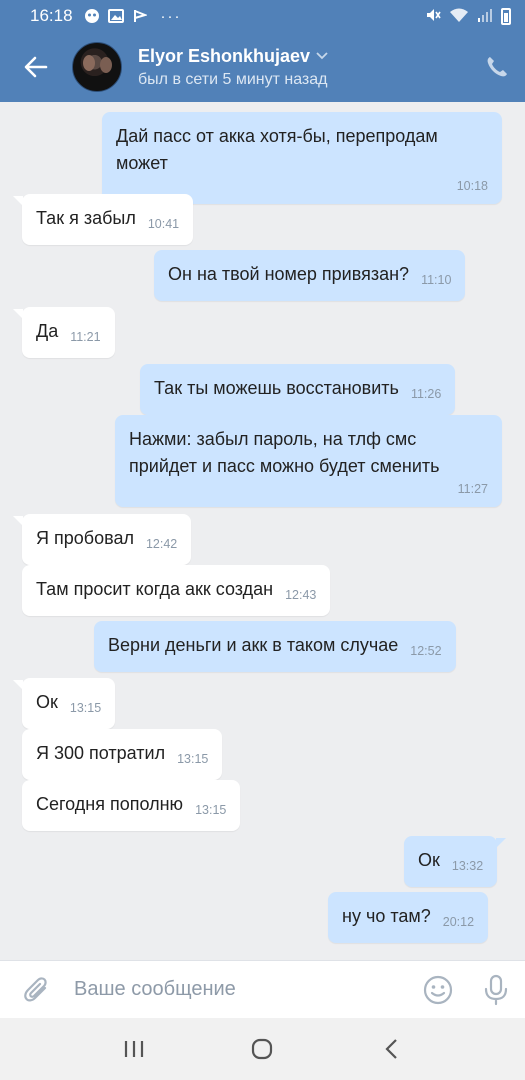  Describe the element at coordinates (458, 922) in the screenshot. I see `message-time: 20:12` at that location.